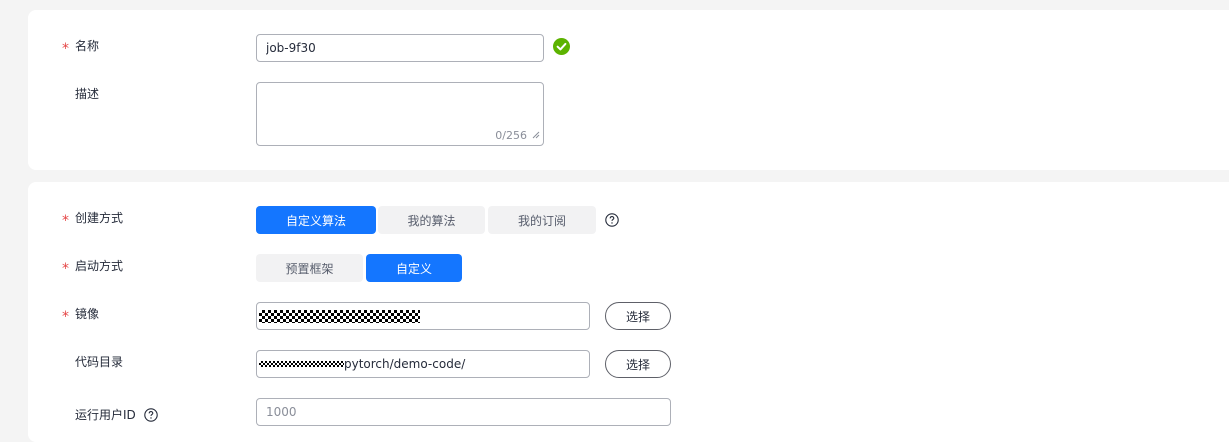 The height and width of the screenshot is (442, 1229). Describe the element at coordinates (561, 48) in the screenshot. I see `check-circle-icon` at that location.